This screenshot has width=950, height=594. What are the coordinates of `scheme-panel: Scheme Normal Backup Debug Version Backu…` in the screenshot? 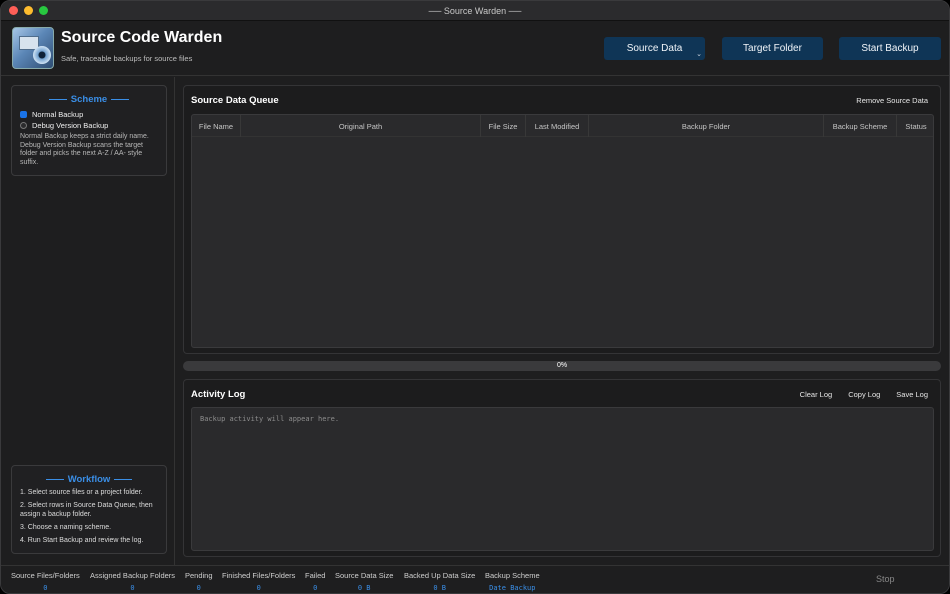 It's located at (89, 130).